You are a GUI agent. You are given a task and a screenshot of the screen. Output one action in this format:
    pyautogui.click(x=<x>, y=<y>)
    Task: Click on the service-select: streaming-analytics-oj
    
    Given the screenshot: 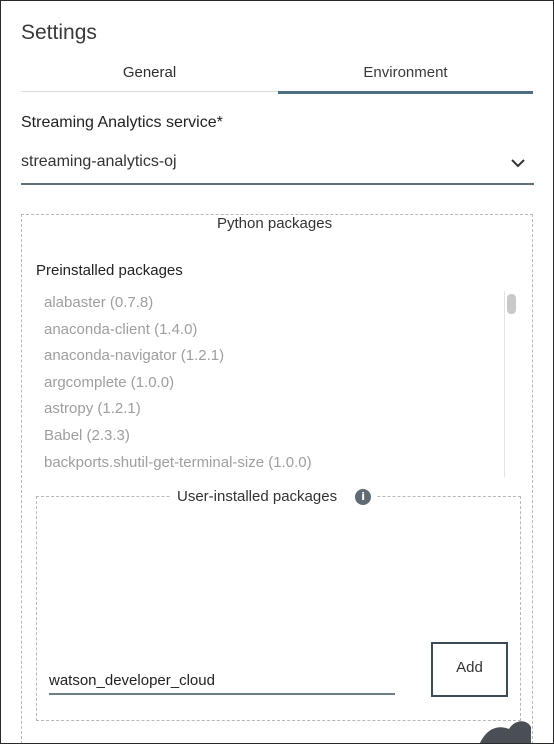 What is the action you would take?
    pyautogui.click(x=277, y=166)
    